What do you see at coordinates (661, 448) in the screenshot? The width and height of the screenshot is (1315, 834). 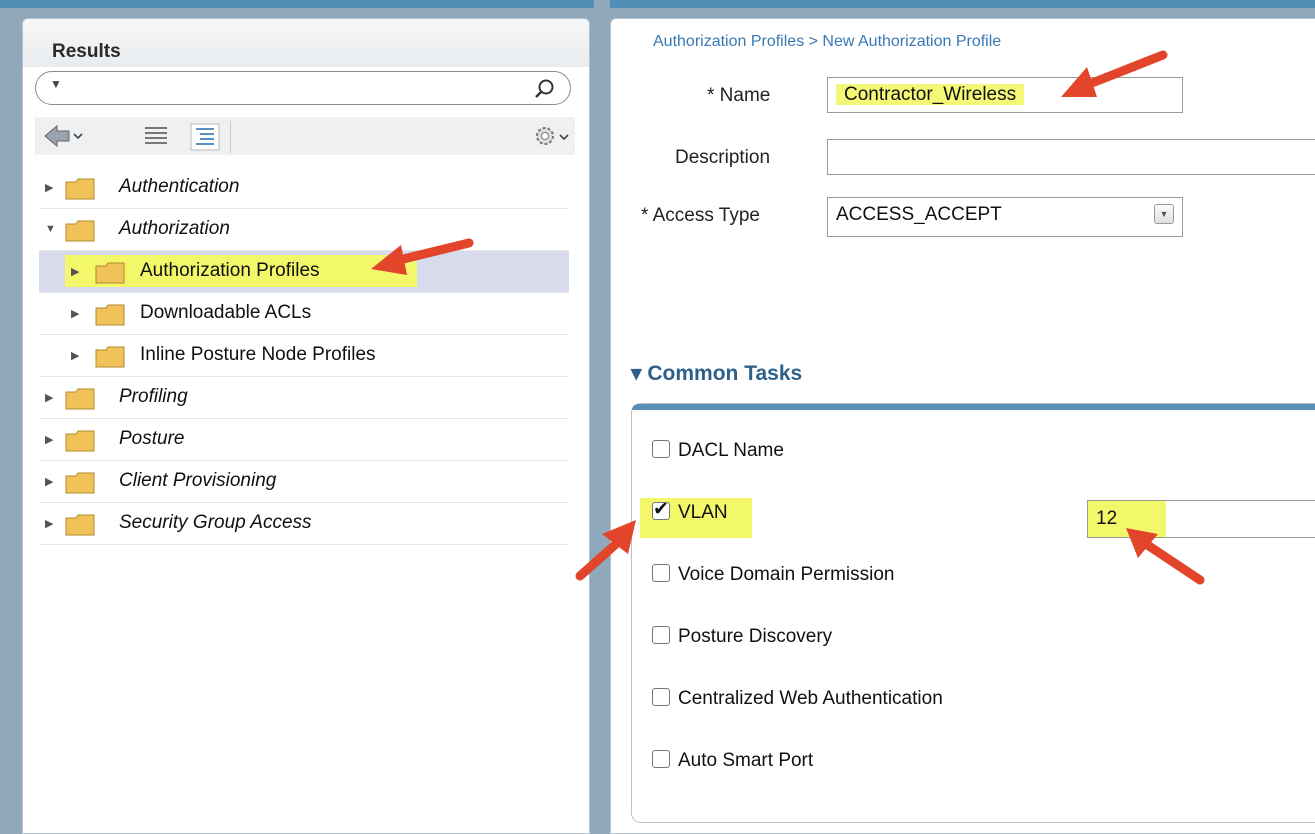 I see `dacl-name-checkbox` at bounding box center [661, 448].